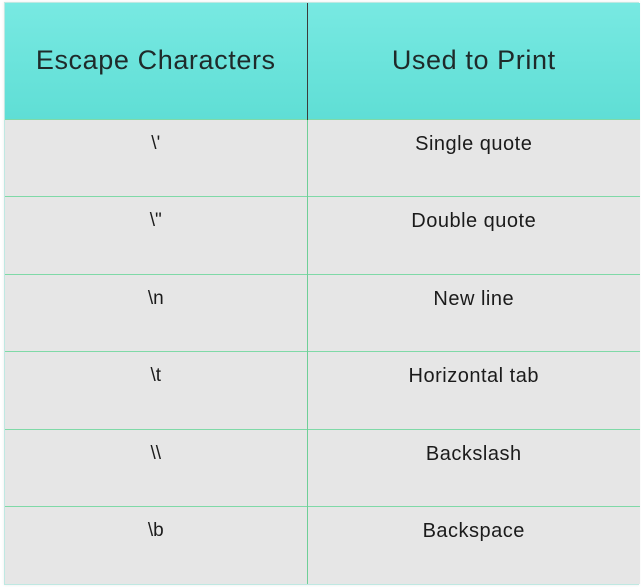 This screenshot has width=641, height=587. I want to click on table-row: \" Double quote, so click(322, 235).